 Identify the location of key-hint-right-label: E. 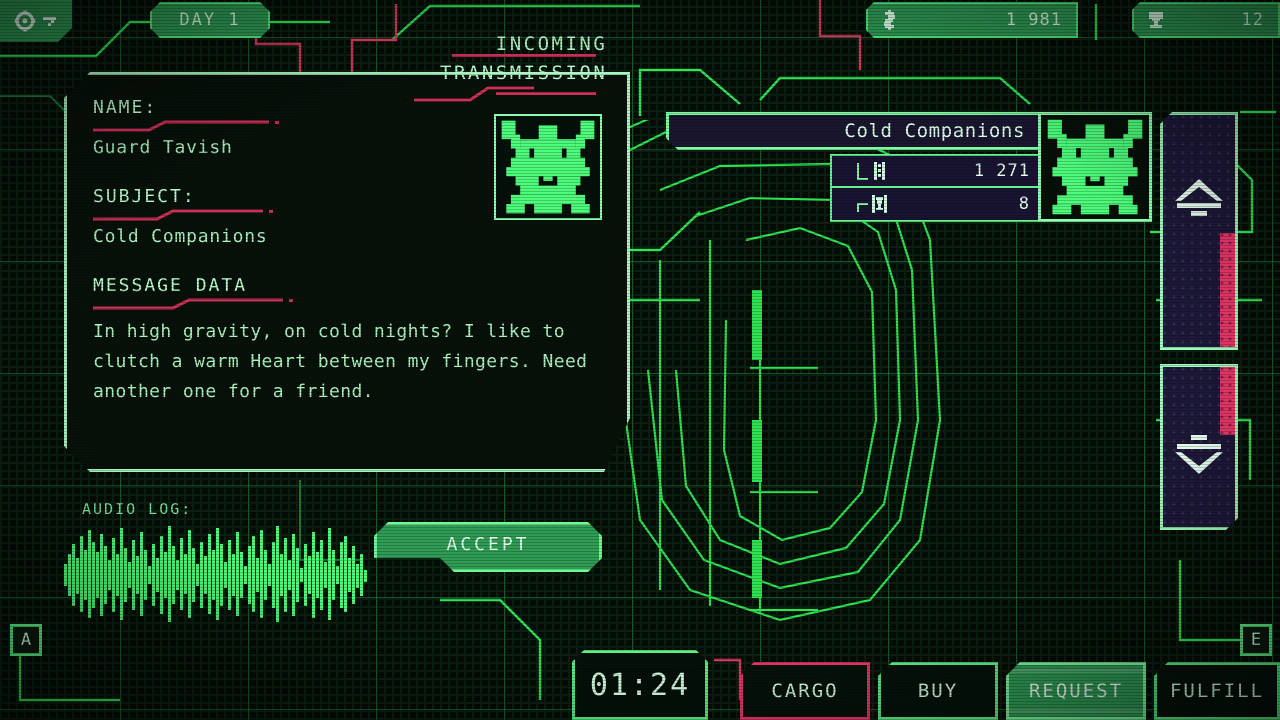
(1256, 640).